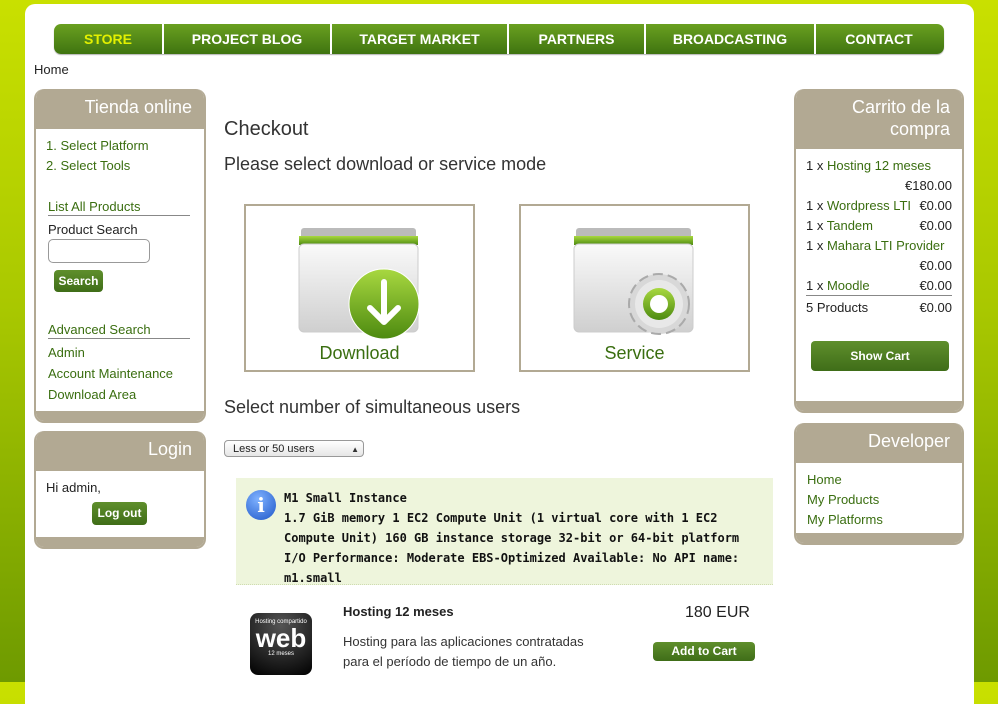 The width and height of the screenshot is (998, 704). Describe the element at coordinates (935, 307) in the screenshot. I see `cart-total-price: €0.00` at that location.